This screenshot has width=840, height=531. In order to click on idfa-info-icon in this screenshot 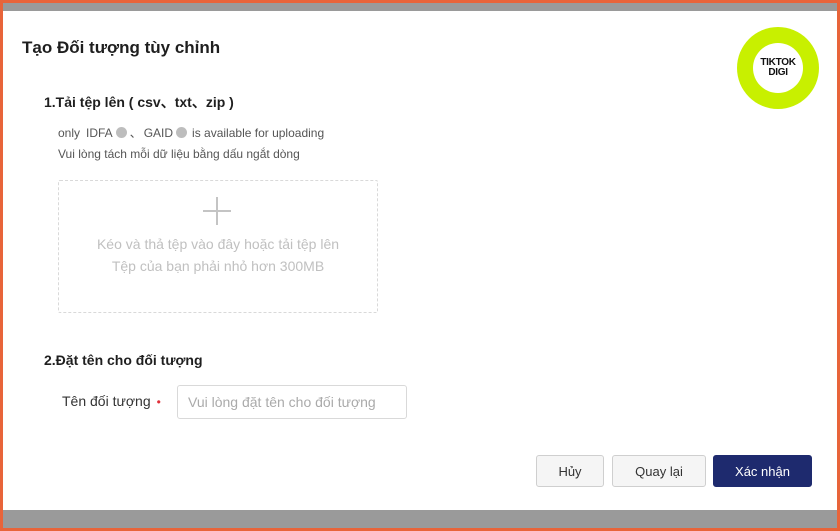, I will do `click(121, 132)`.